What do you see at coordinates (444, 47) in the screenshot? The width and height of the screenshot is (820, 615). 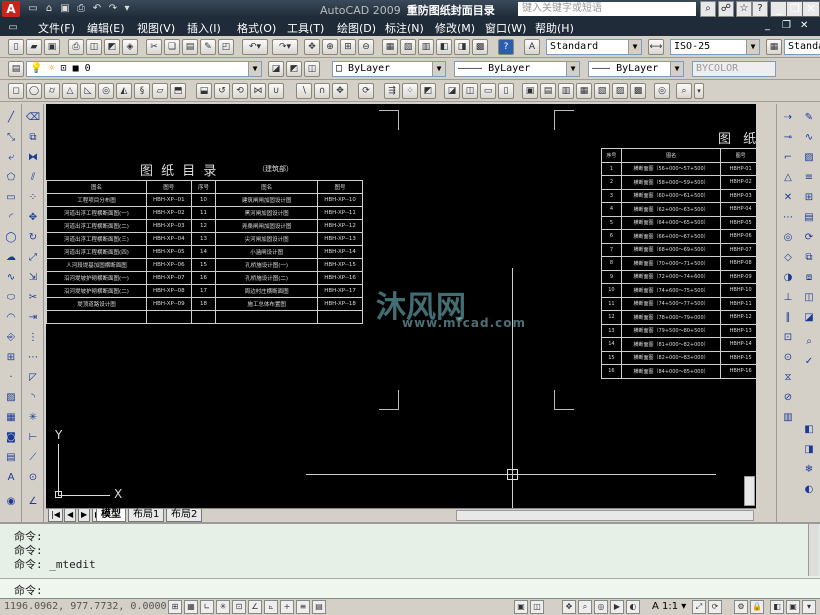 I see `sheet-set-icon: ◧` at bounding box center [444, 47].